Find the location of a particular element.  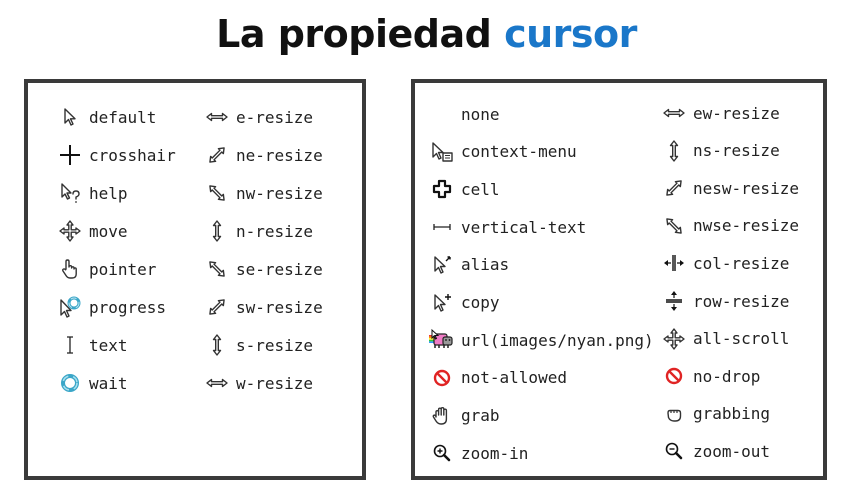

cursor-item-nw-resize: nw-resize is located at coordinates (263, 193).